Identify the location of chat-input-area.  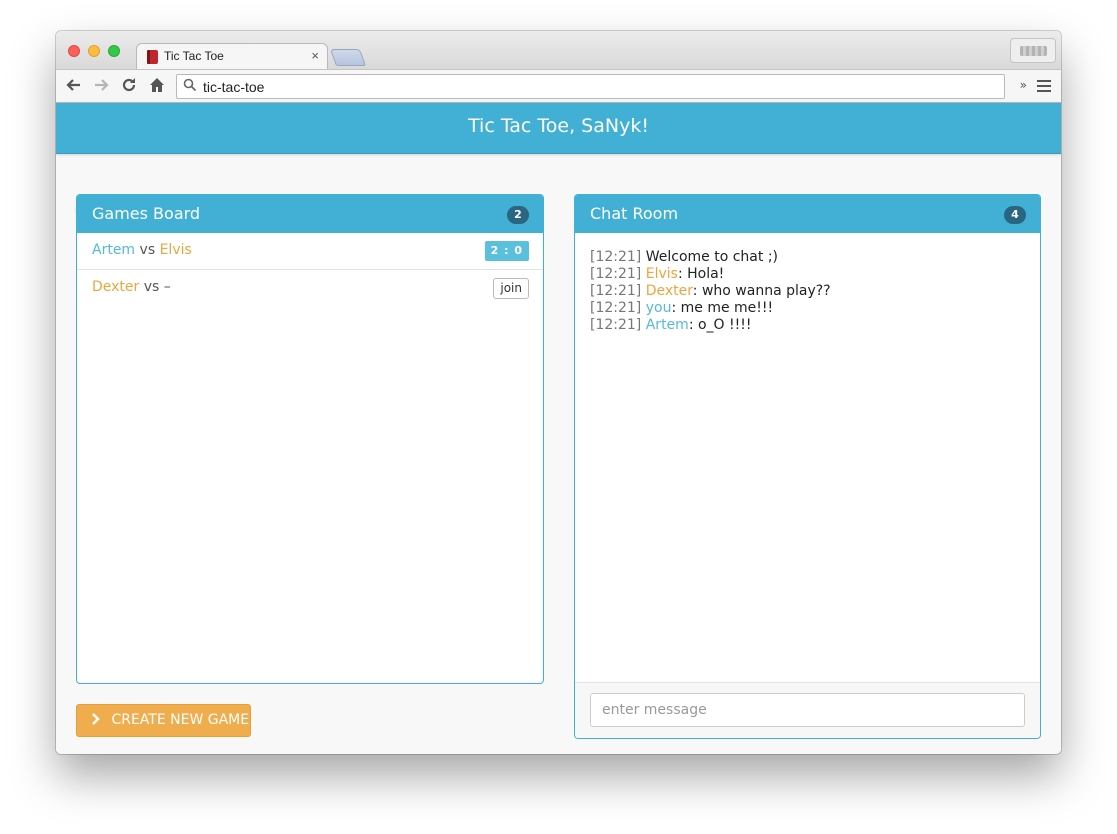
(807, 710).